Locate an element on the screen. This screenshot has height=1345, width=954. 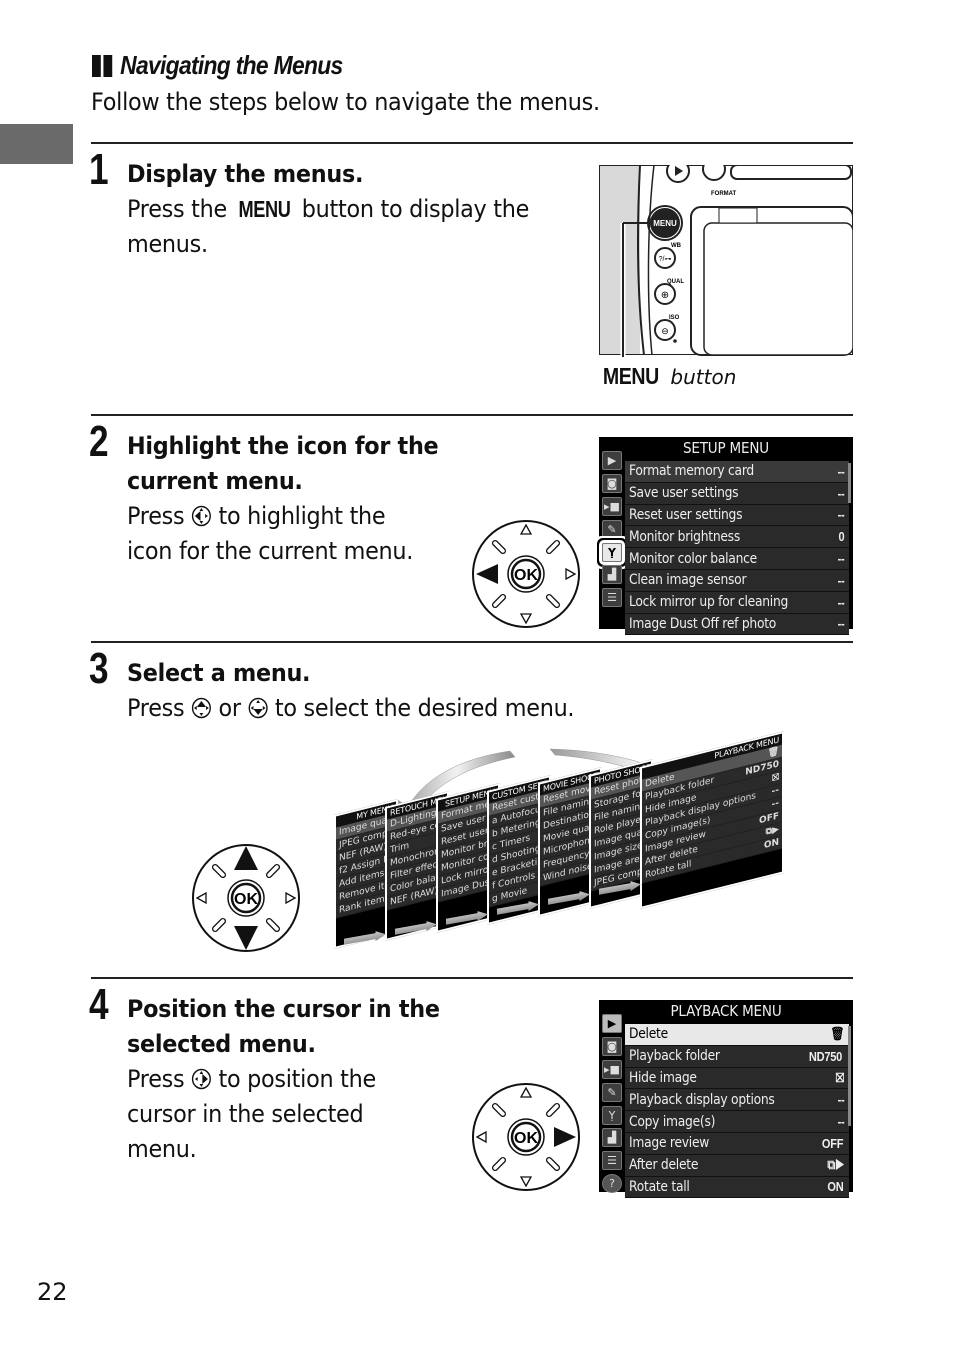
menu-item: Lock mirror up for cleaning -- is located at coordinates (737, 602).